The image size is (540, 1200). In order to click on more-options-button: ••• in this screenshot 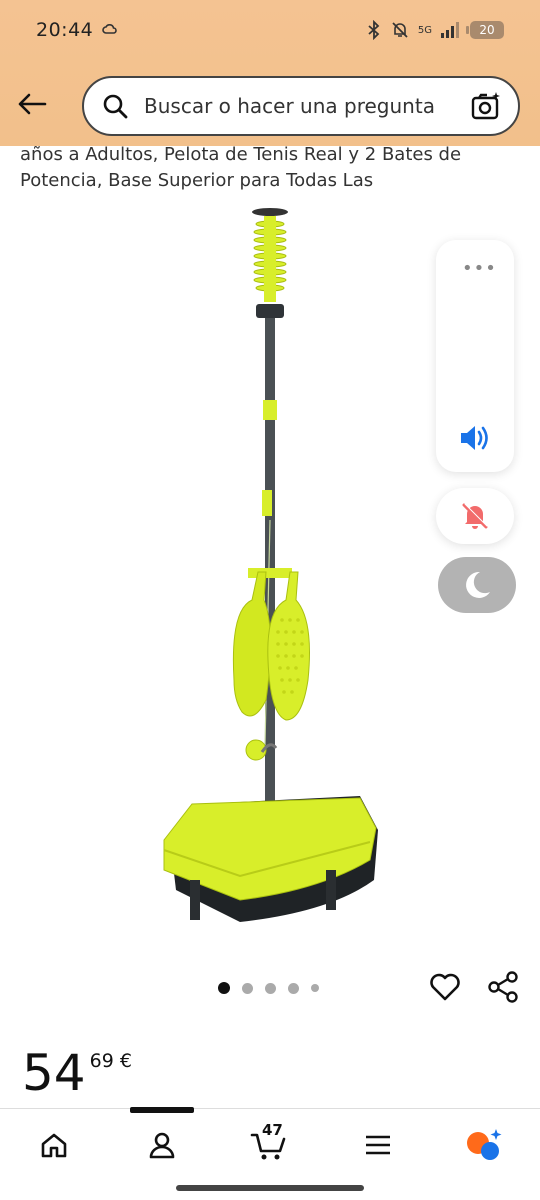, I will do `click(479, 268)`.